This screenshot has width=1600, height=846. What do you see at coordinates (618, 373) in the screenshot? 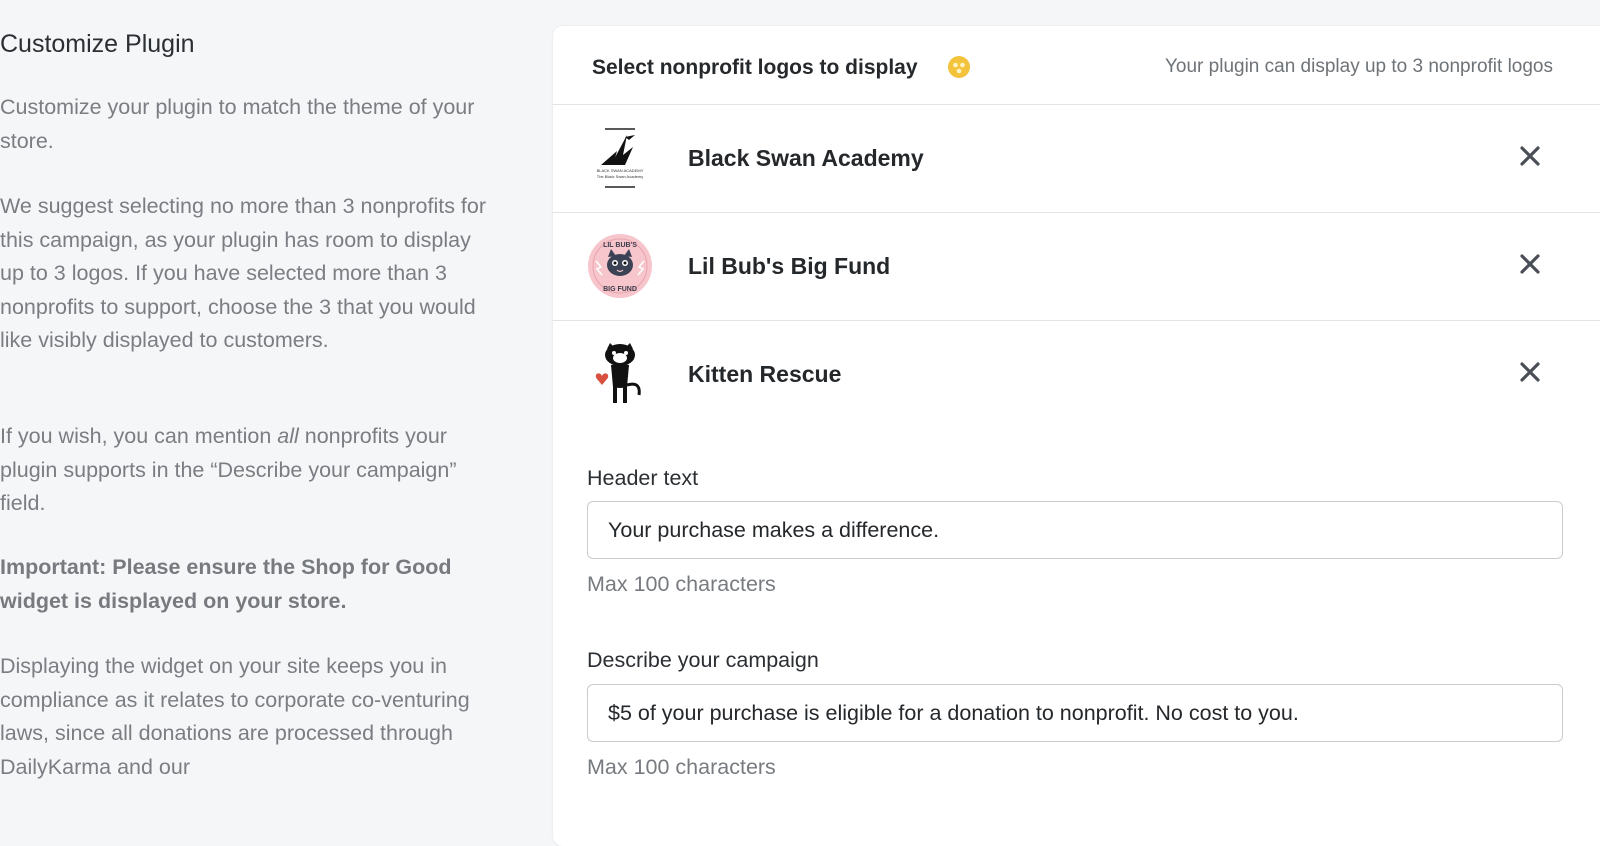
I see `kitten-rescue-logo` at bounding box center [618, 373].